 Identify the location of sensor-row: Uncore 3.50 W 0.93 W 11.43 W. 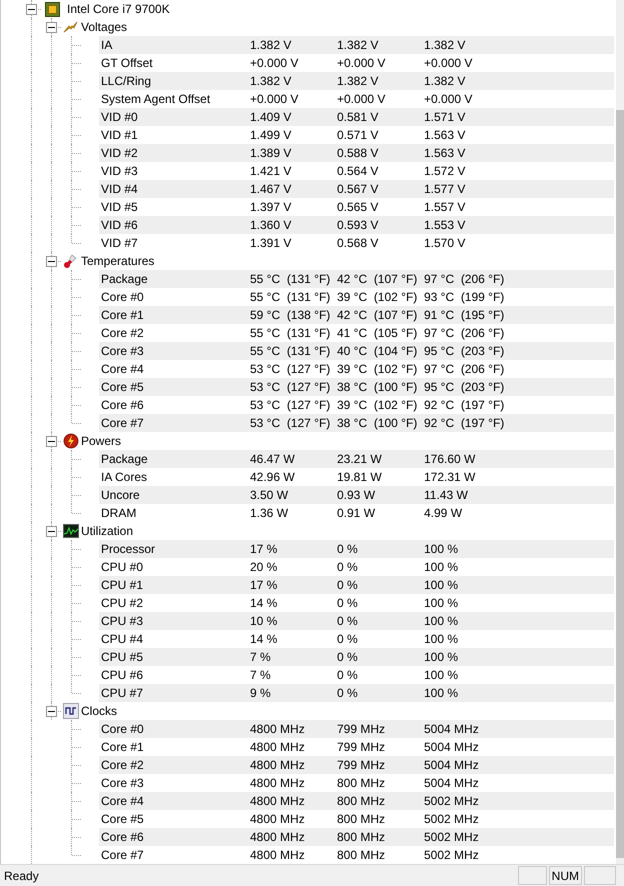
(356, 495).